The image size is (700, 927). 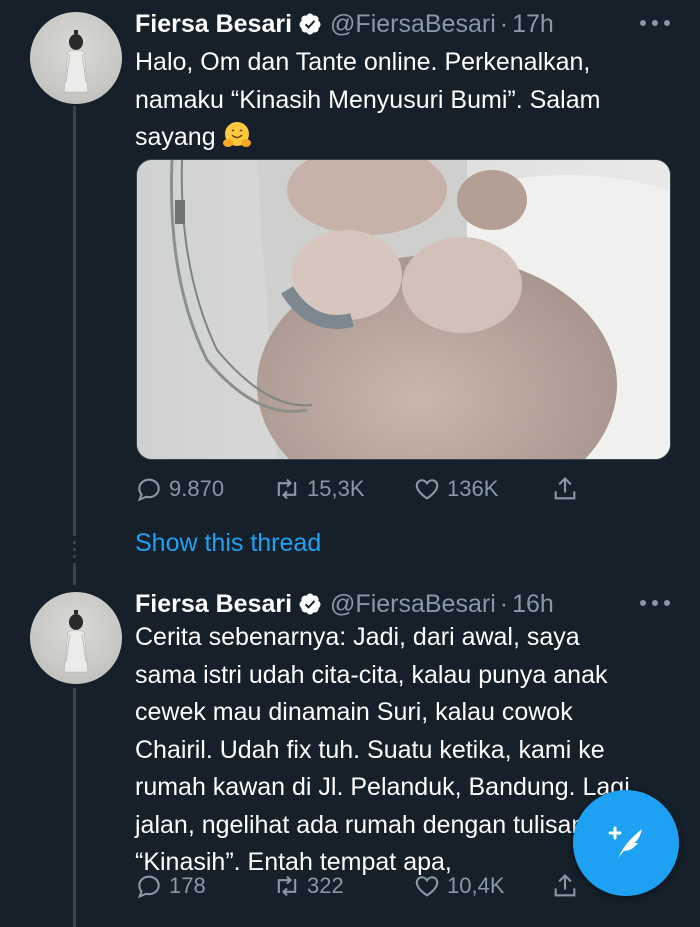 What do you see at coordinates (74, 574) in the screenshot?
I see `thread-line-middle` at bounding box center [74, 574].